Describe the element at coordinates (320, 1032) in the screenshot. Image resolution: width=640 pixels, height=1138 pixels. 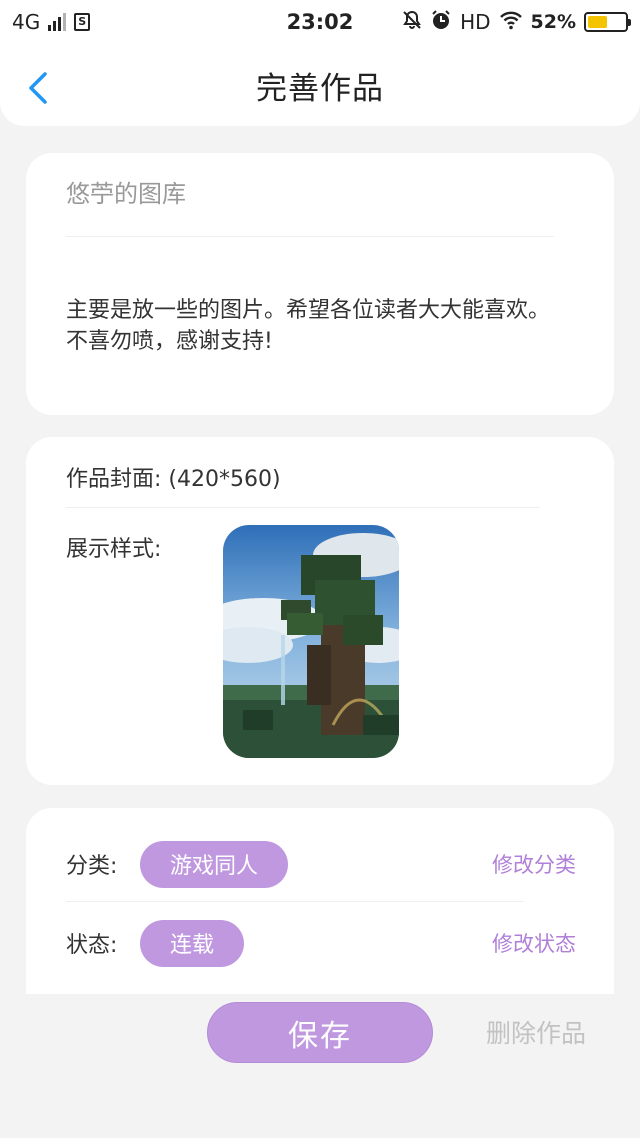
I see `save-button: 保存` at that location.